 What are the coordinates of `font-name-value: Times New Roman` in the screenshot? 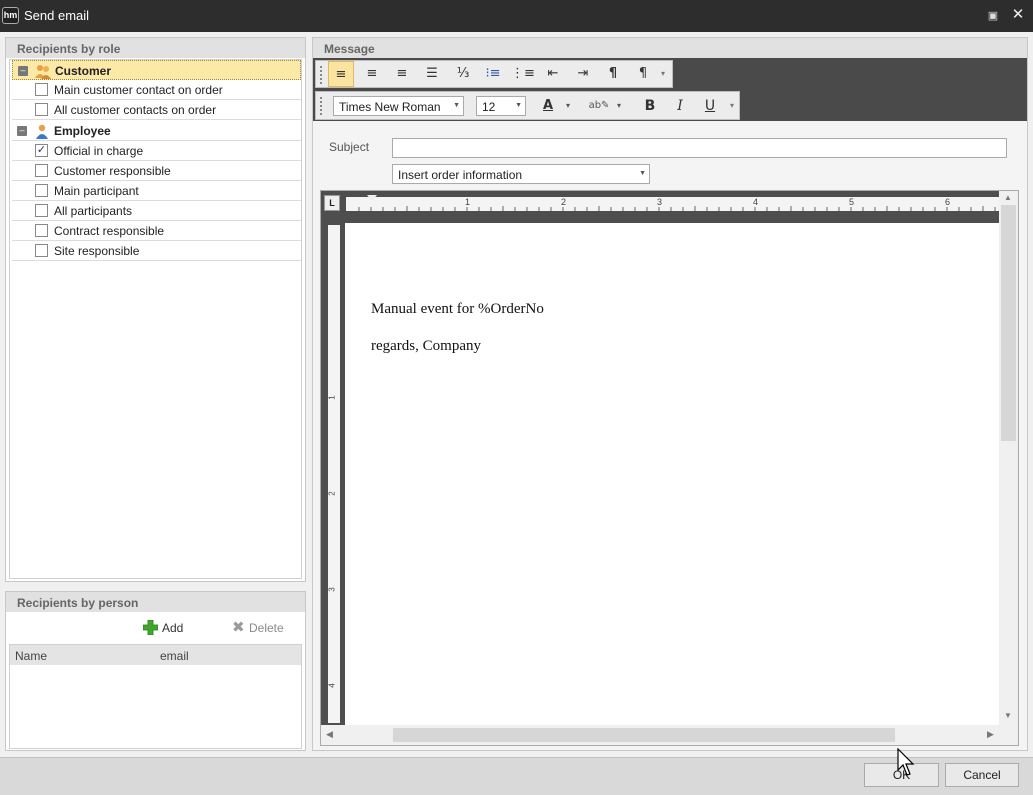 It's located at (390, 107).